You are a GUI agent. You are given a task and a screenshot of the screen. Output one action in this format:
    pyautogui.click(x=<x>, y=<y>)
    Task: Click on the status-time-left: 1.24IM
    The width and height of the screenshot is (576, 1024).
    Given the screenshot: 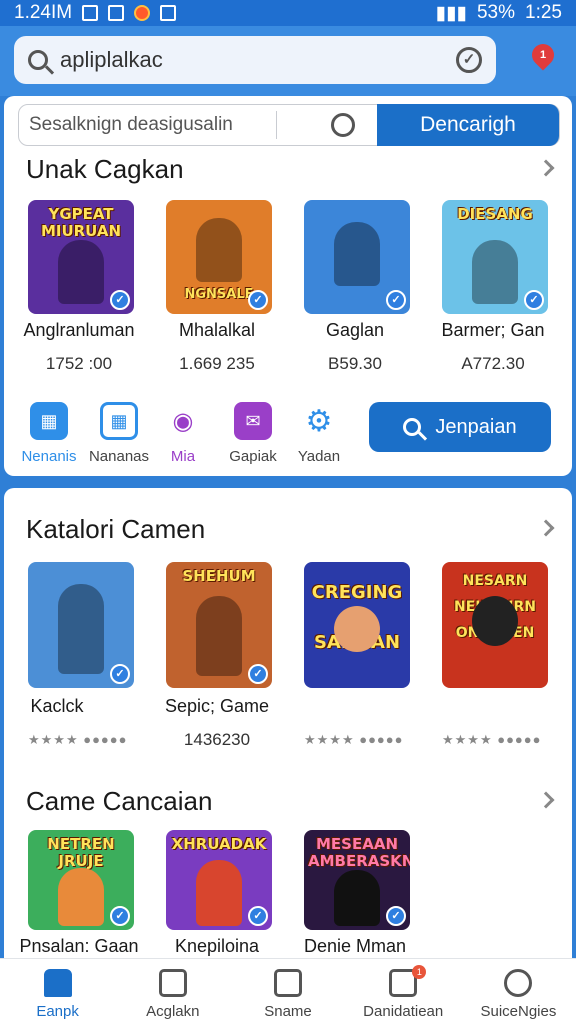 What is the action you would take?
    pyautogui.click(x=43, y=12)
    